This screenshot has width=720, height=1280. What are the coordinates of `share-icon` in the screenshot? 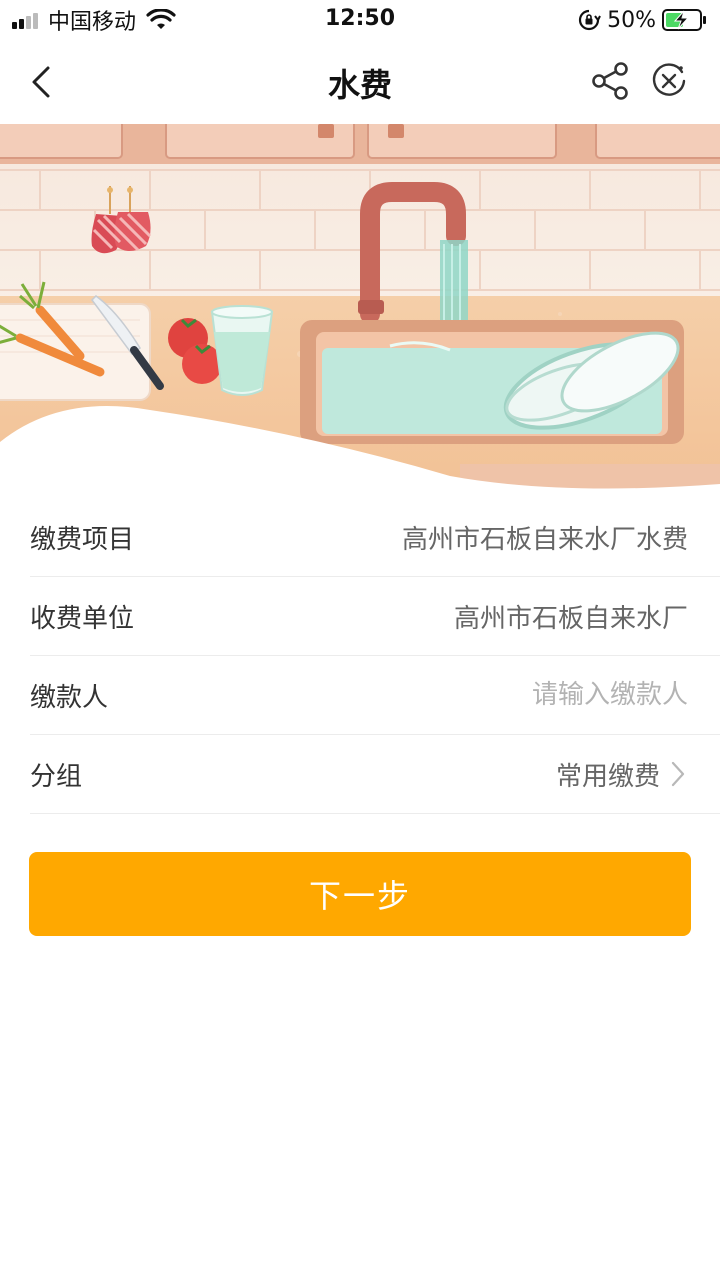 It's located at (611, 81).